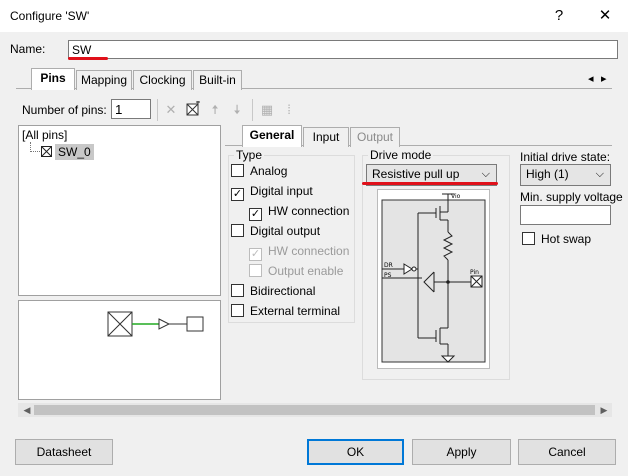 This screenshot has height=476, width=628. Describe the element at coordinates (215, 110) in the screenshot. I see `move-up-icon: 🠅` at that location.